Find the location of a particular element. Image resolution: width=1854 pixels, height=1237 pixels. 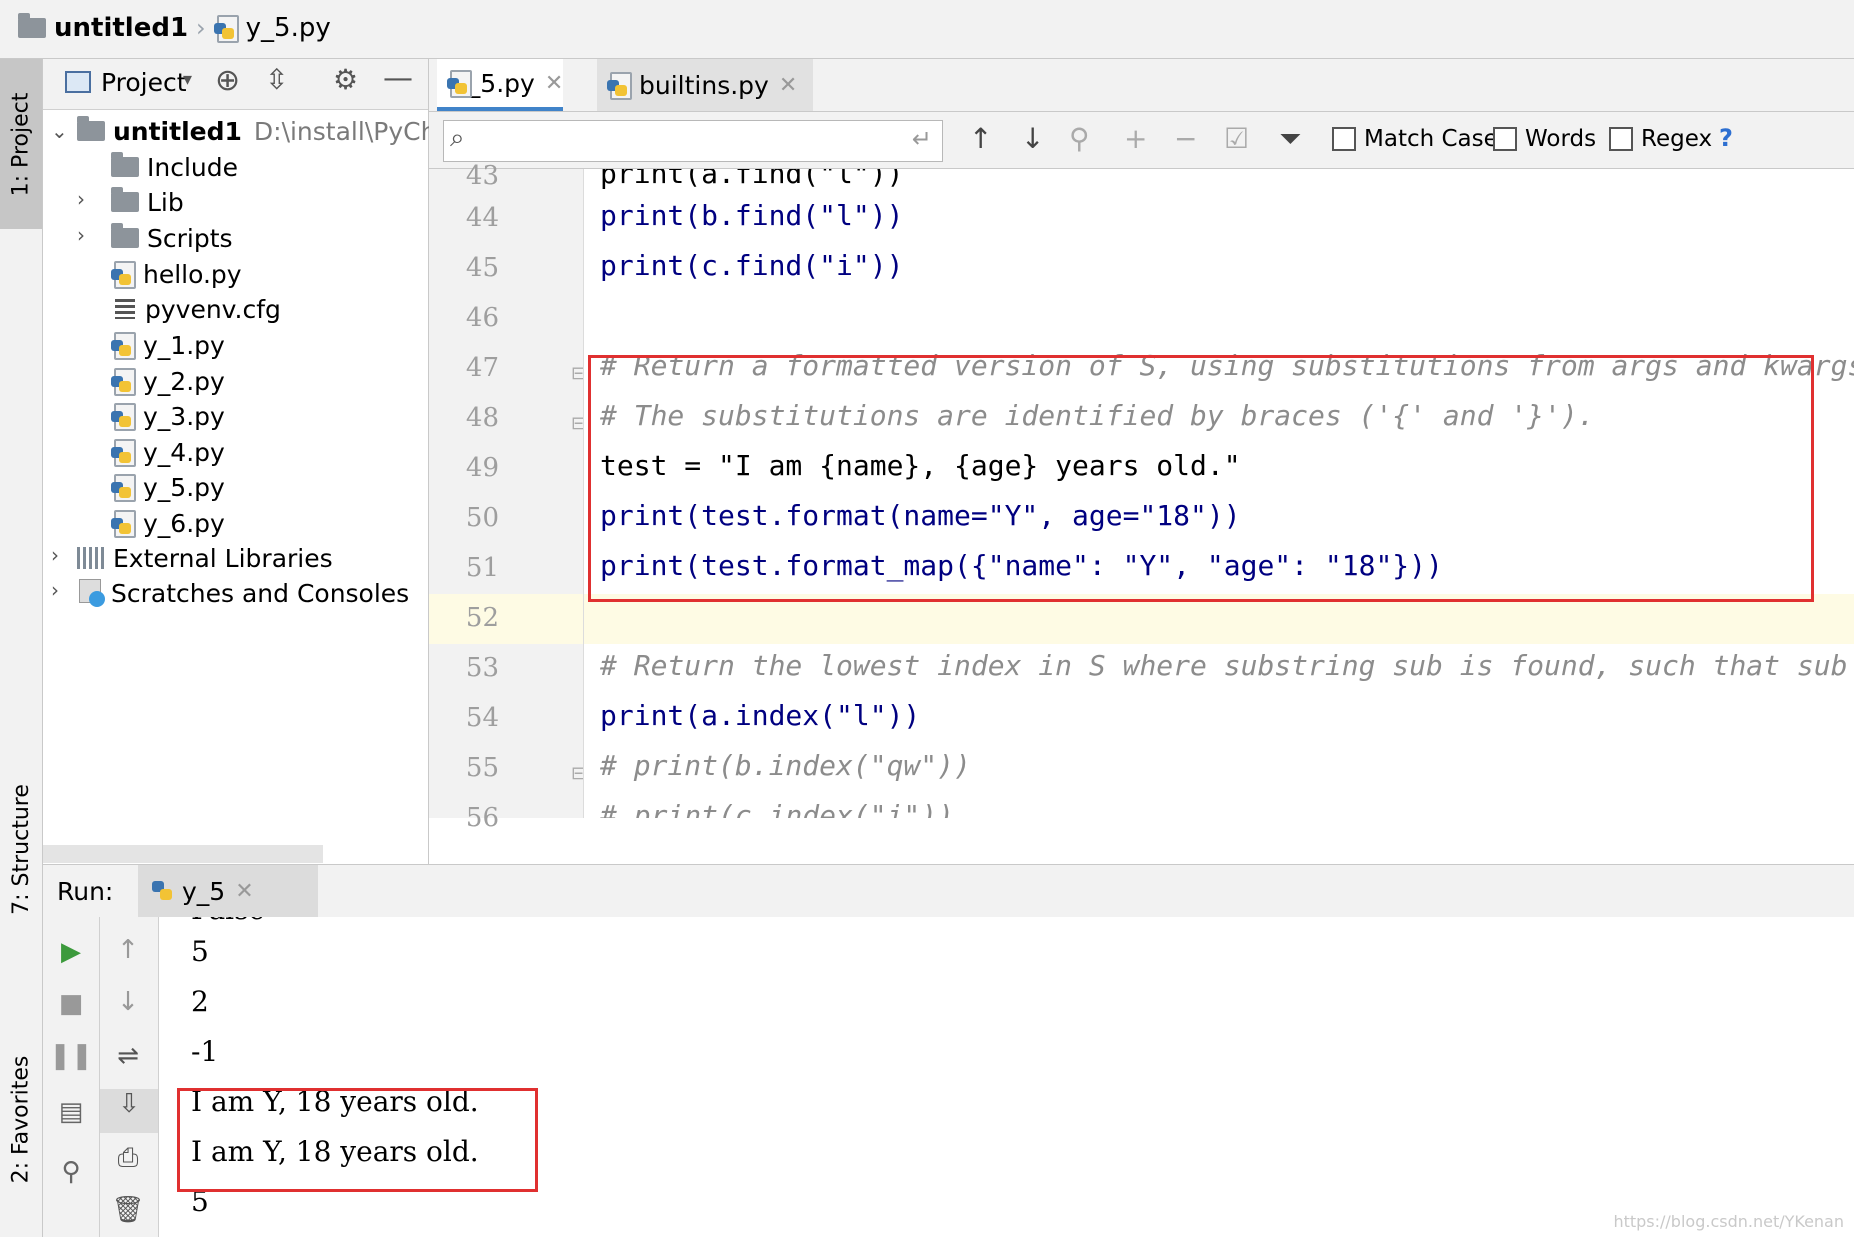

root-name: untitled1 is located at coordinates (177, 131).